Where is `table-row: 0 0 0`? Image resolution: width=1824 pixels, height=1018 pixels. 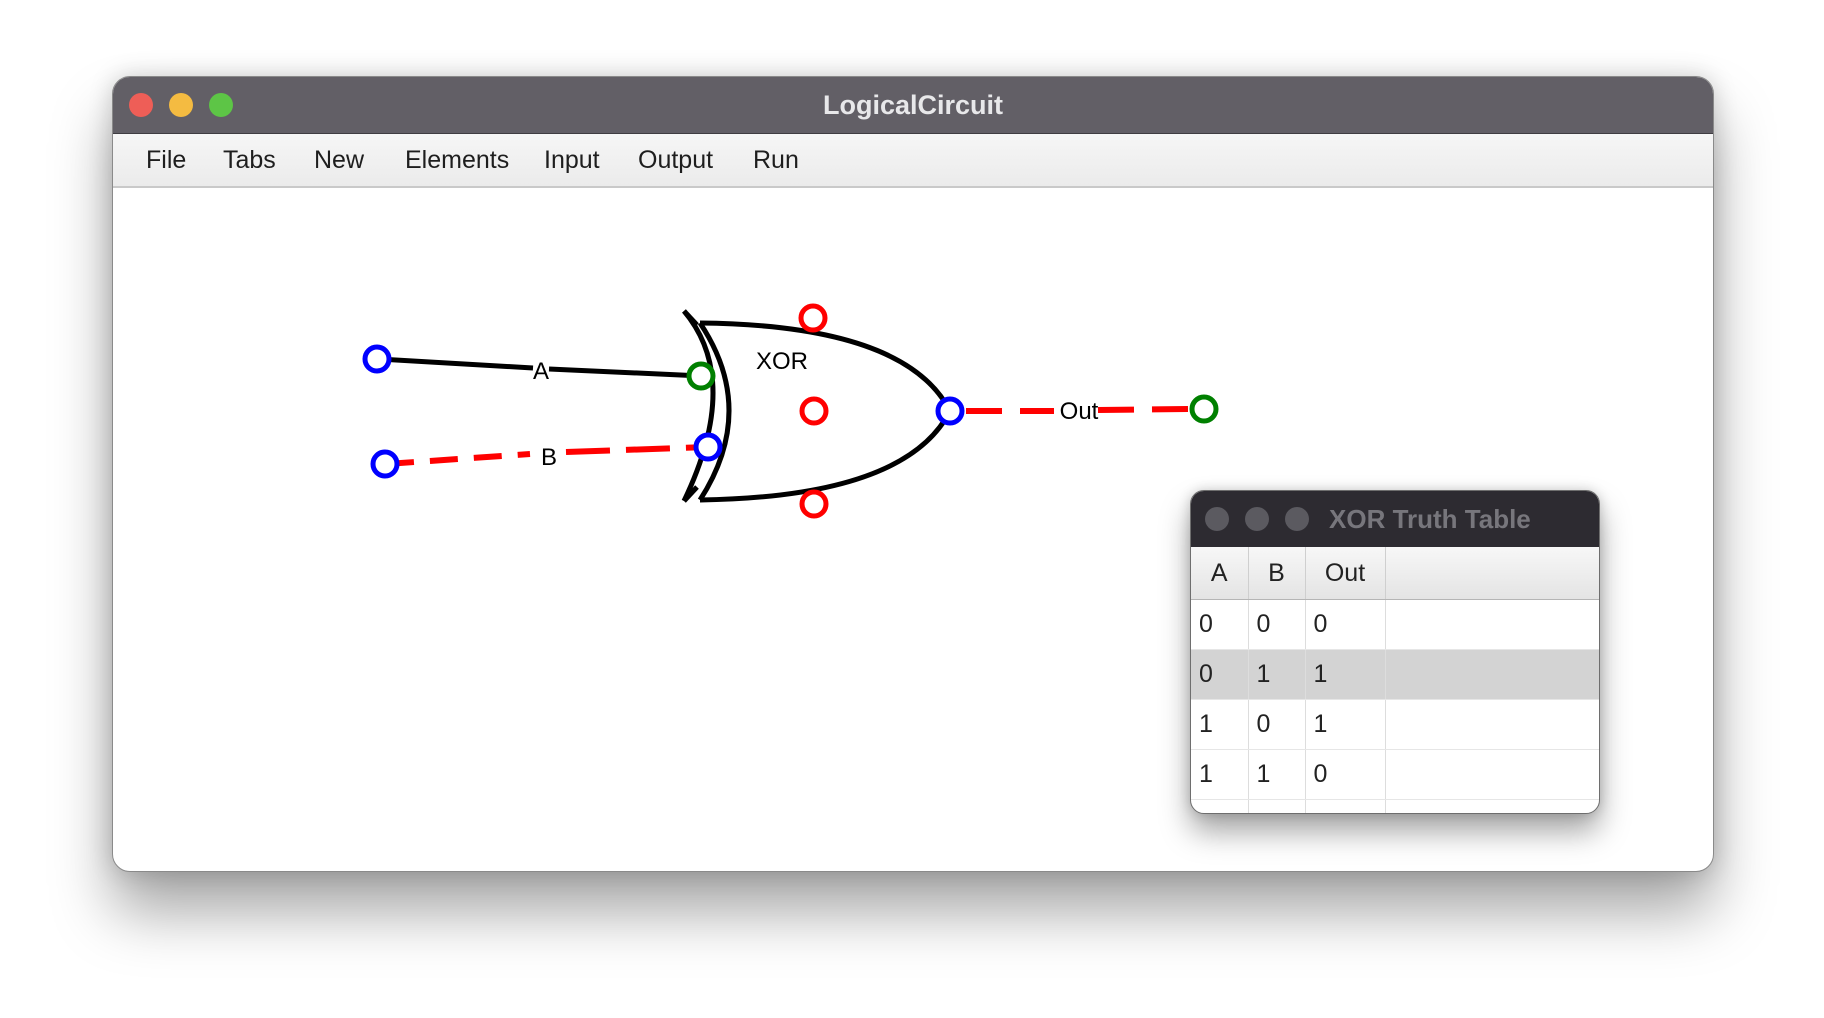 table-row: 0 0 0 is located at coordinates (1395, 624).